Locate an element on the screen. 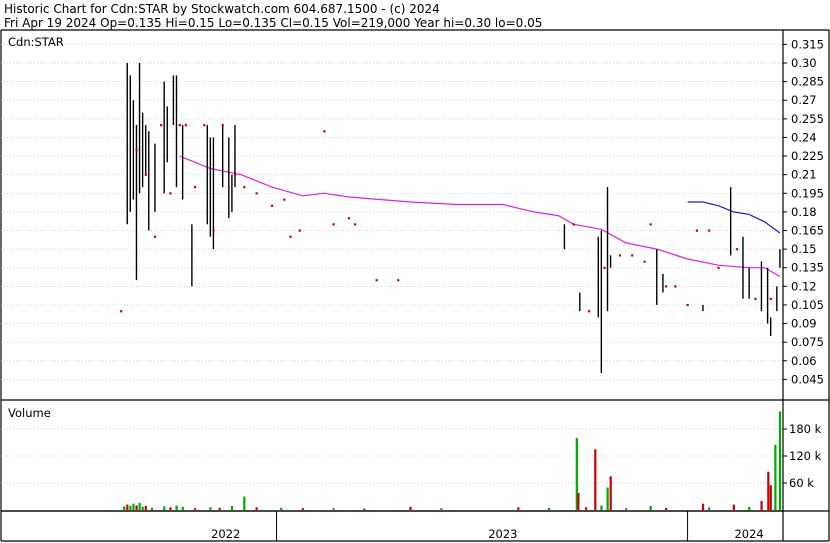 The height and width of the screenshot is (543, 830). price-panel-label: Cdn:STAR is located at coordinates (36, 42).